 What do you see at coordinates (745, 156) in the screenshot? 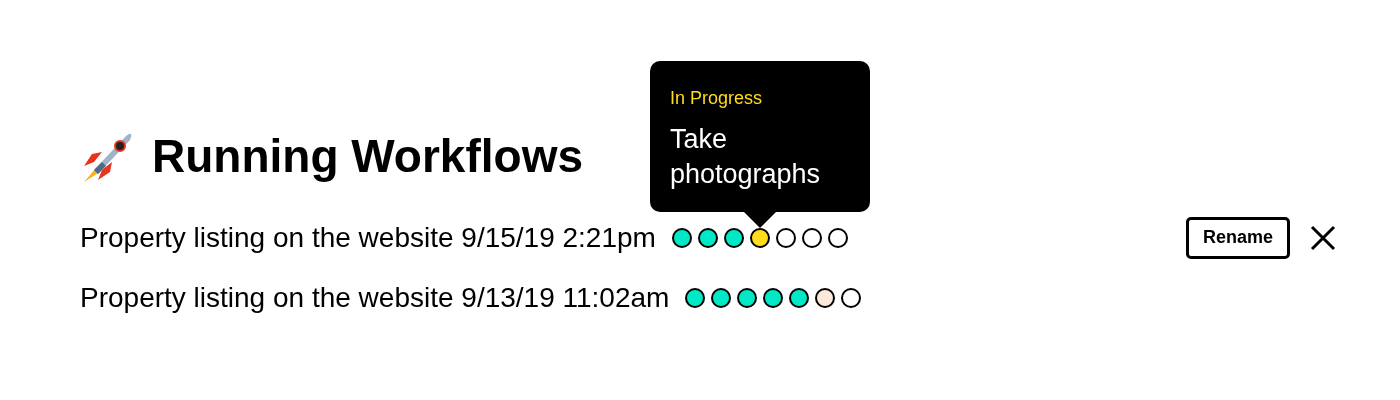
I see `step-name: Take photographs` at bounding box center [745, 156].